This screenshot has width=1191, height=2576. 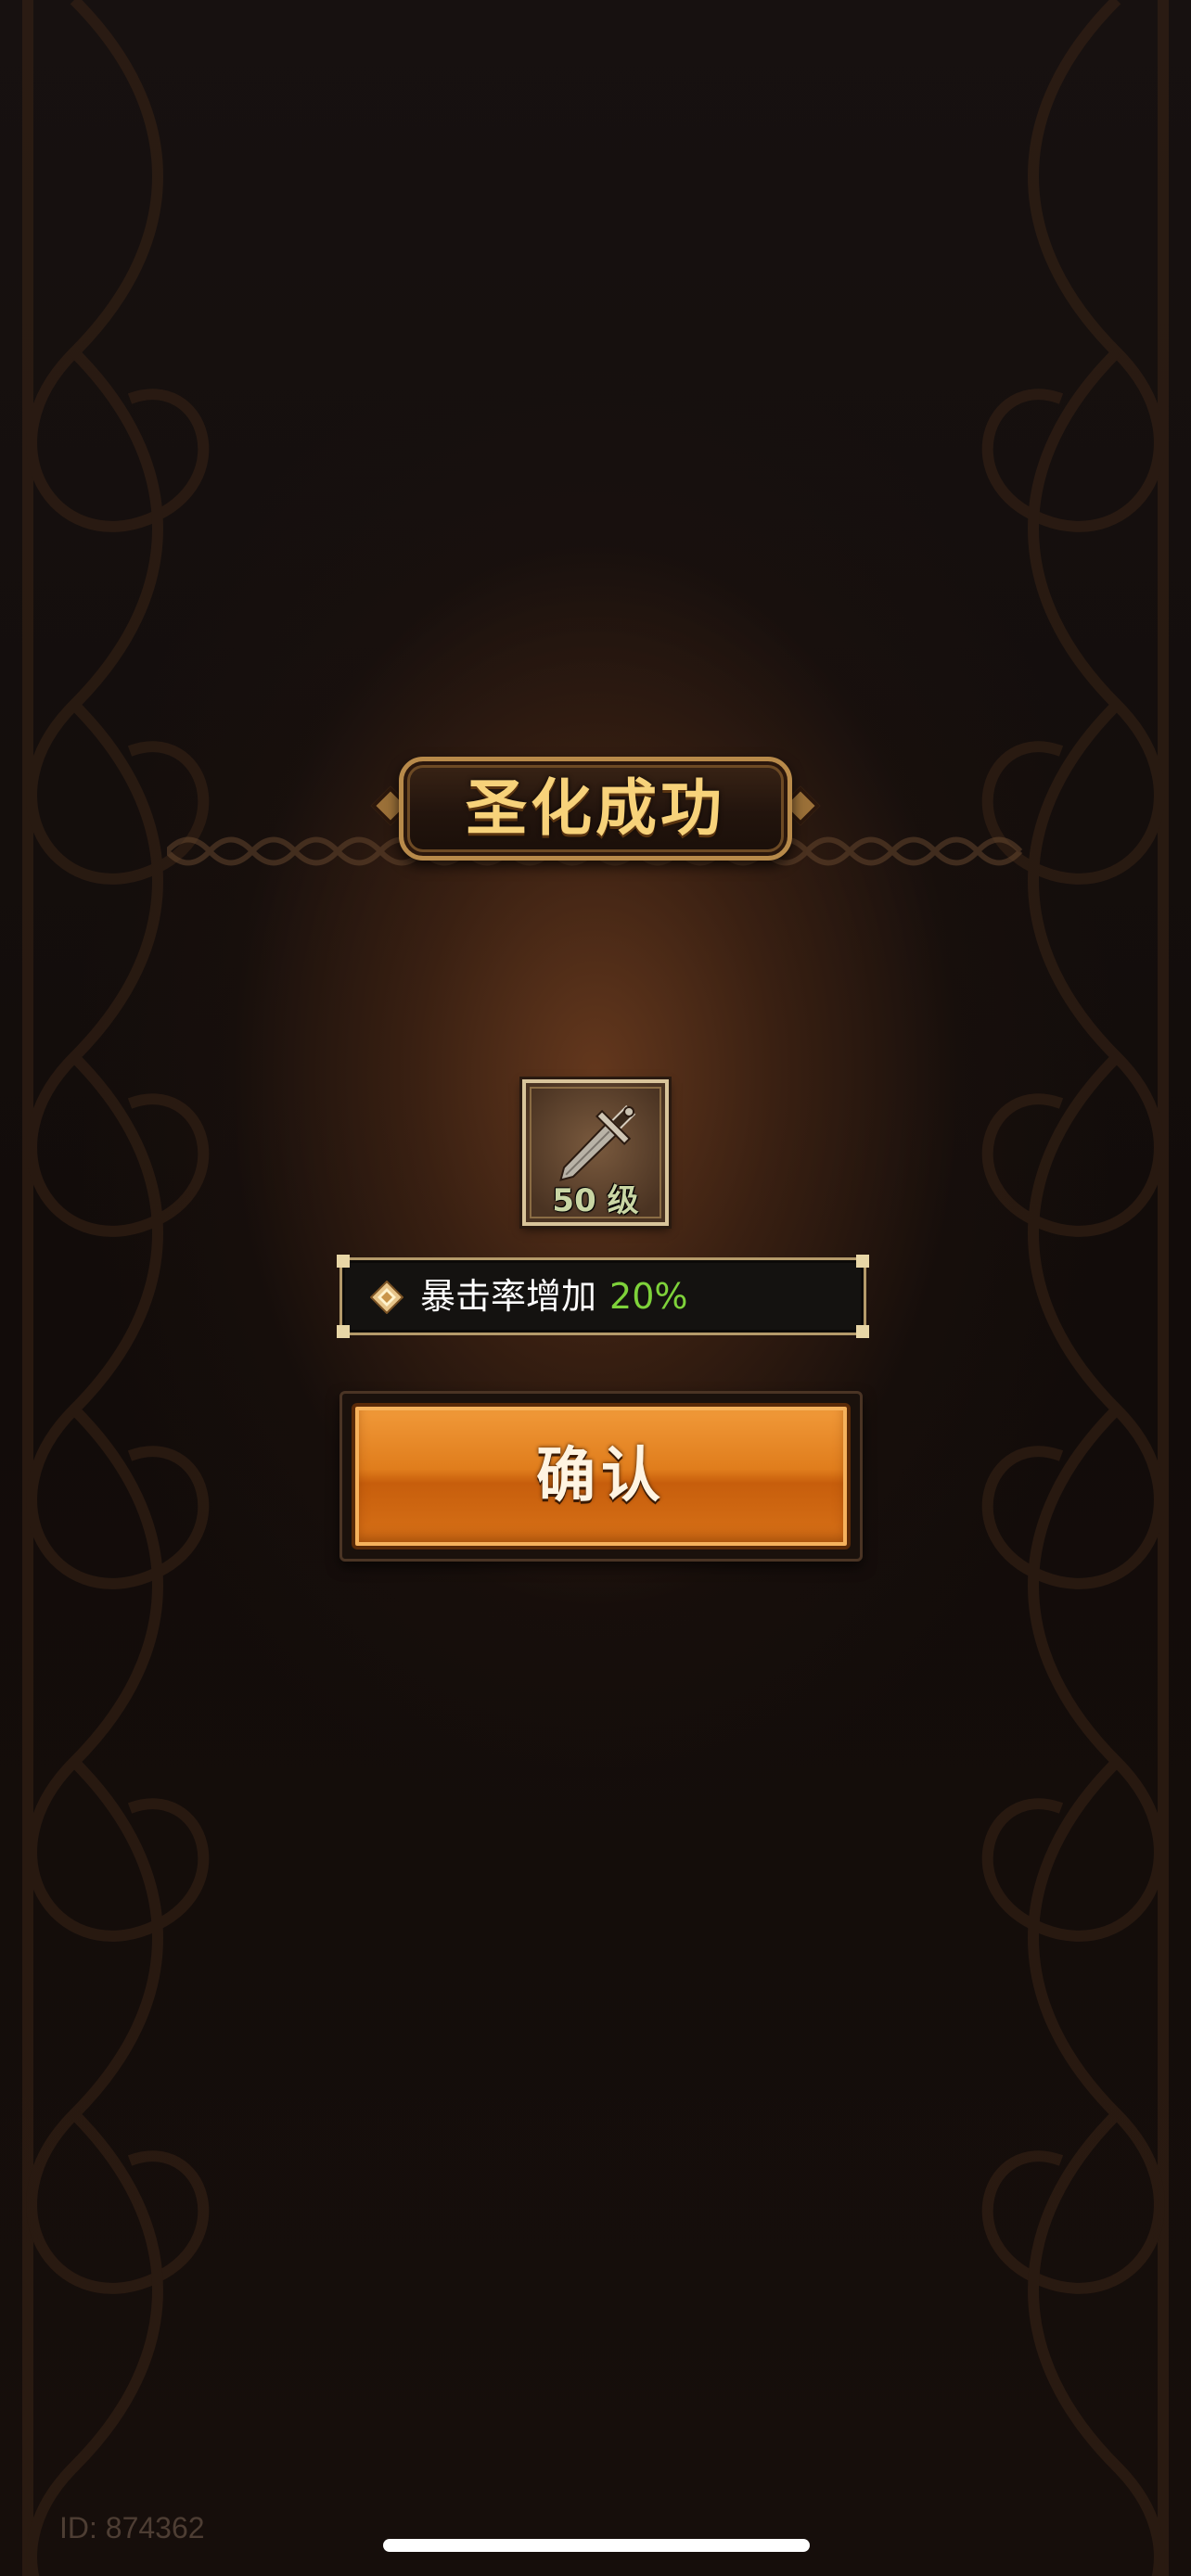 I want to click on confirm-button-frame: 确认, so click(x=601, y=1477).